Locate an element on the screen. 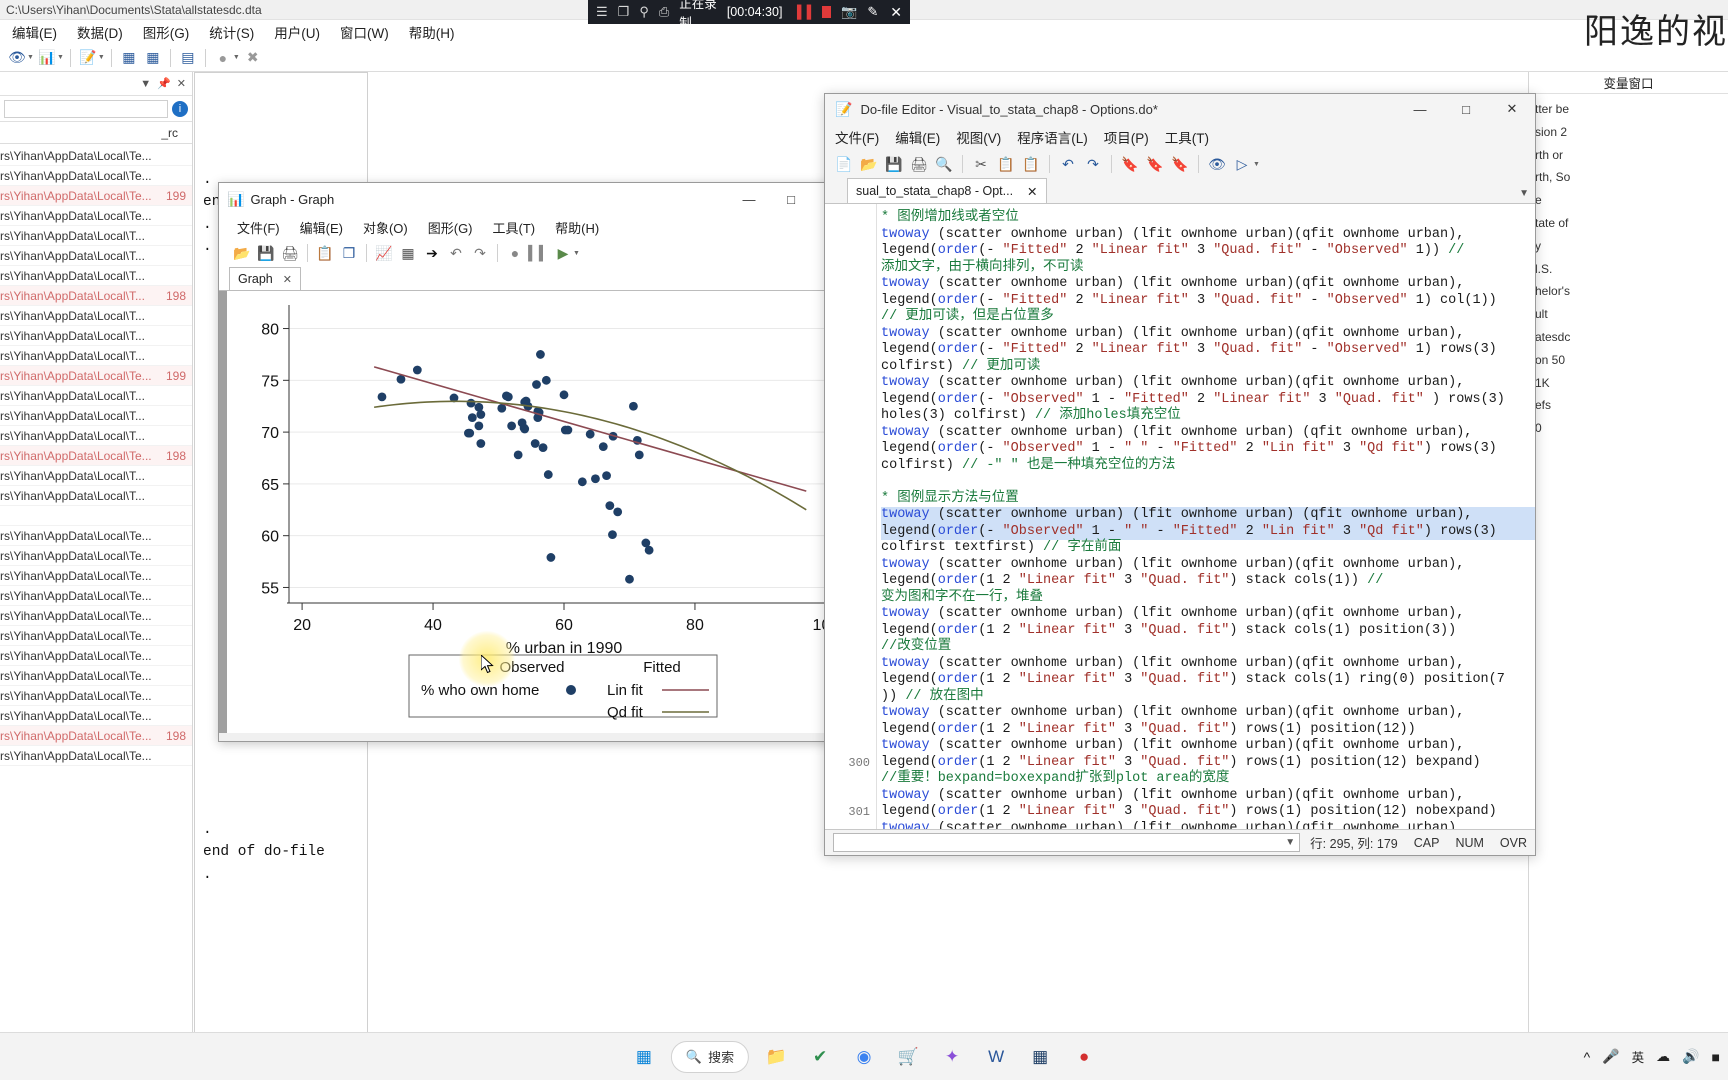 The height and width of the screenshot is (1080, 1728). code-line: holes(3) colfirst) // 添加holes填充空位 is located at coordinates (1208, 416).